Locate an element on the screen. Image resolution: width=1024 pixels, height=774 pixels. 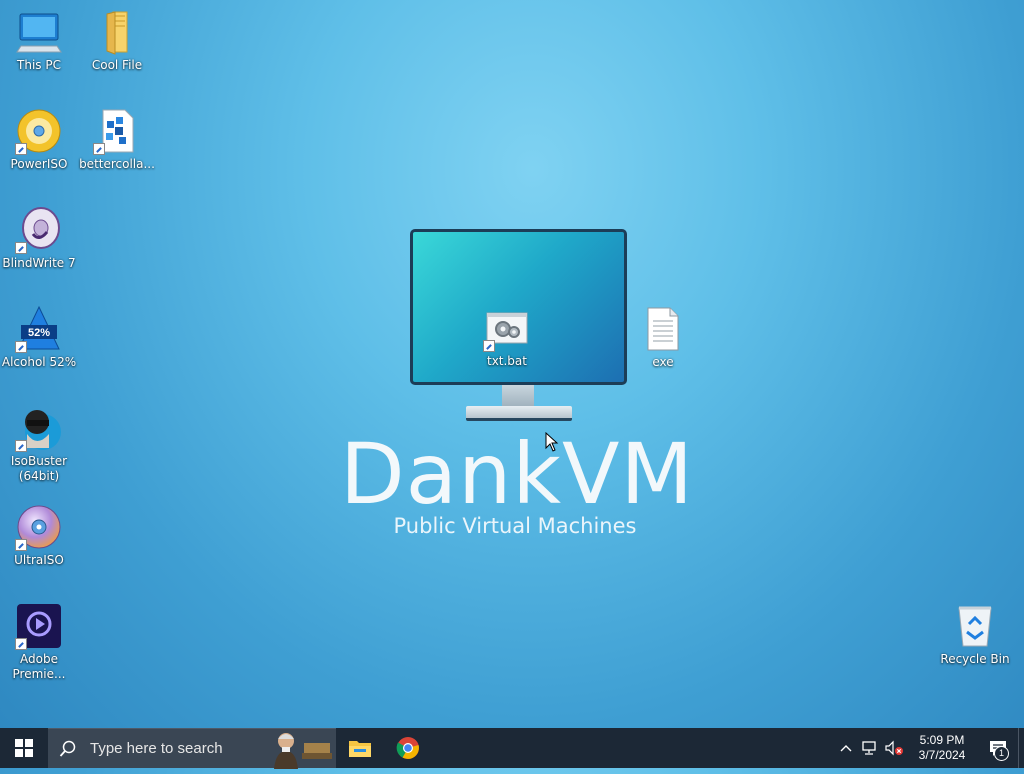
taskbar-clock: 5:09 PM 3/7/2024 is located at coordinates (942, 748).